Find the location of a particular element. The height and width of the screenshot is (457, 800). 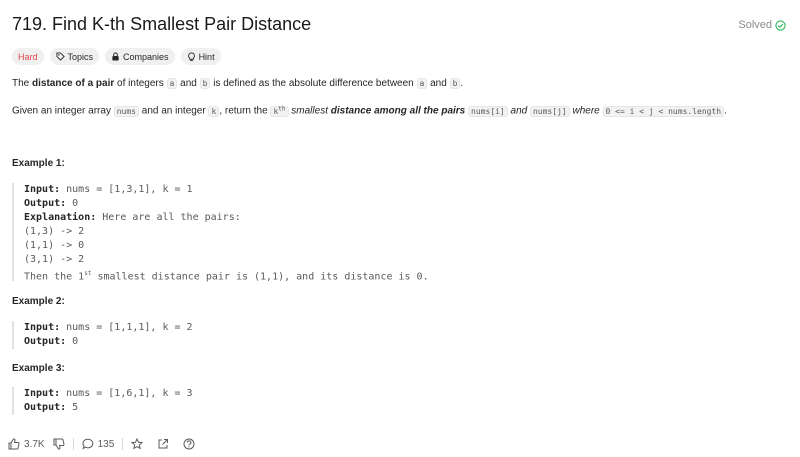

help-button is located at coordinates (189, 444).